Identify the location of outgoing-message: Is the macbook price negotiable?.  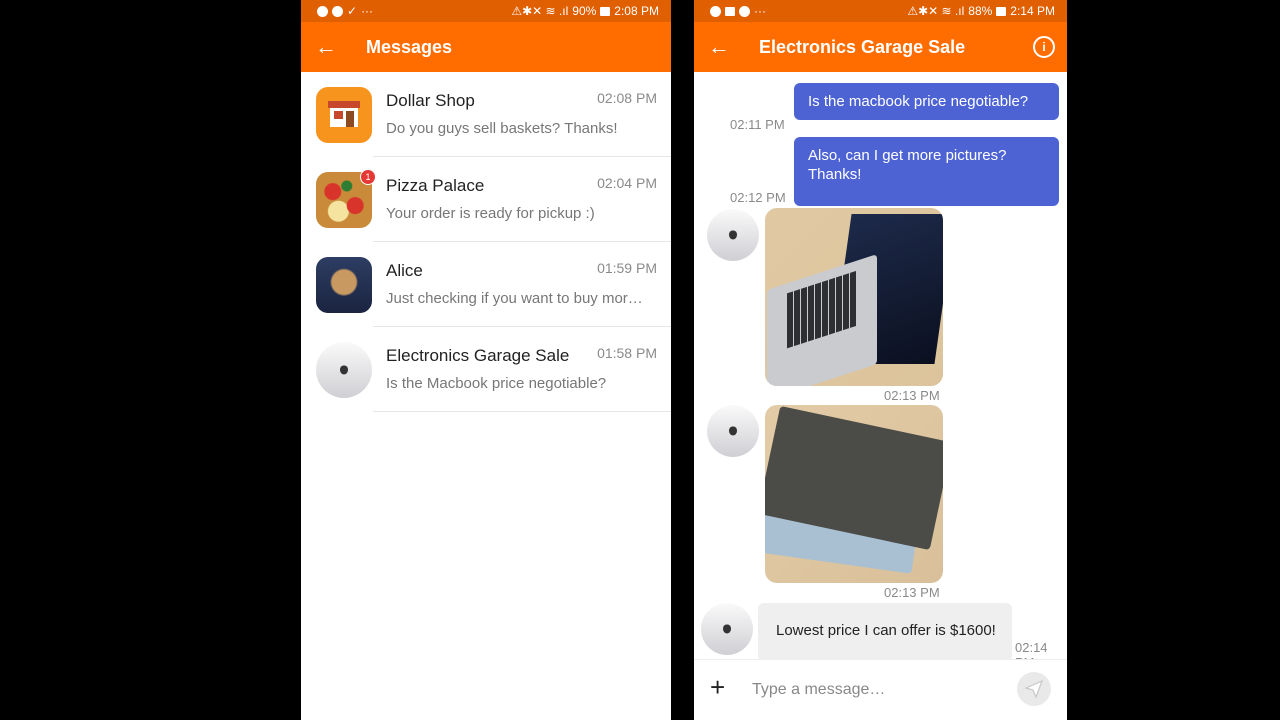
(926, 101).